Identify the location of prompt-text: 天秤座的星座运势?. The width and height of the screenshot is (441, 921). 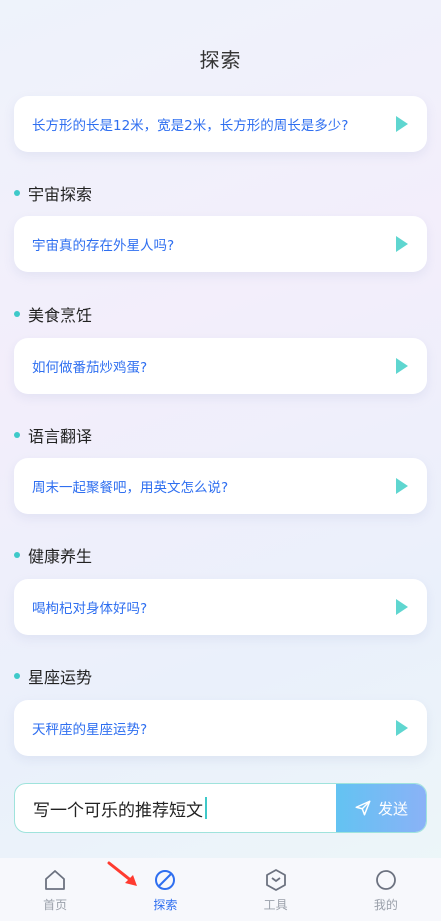
(90, 730).